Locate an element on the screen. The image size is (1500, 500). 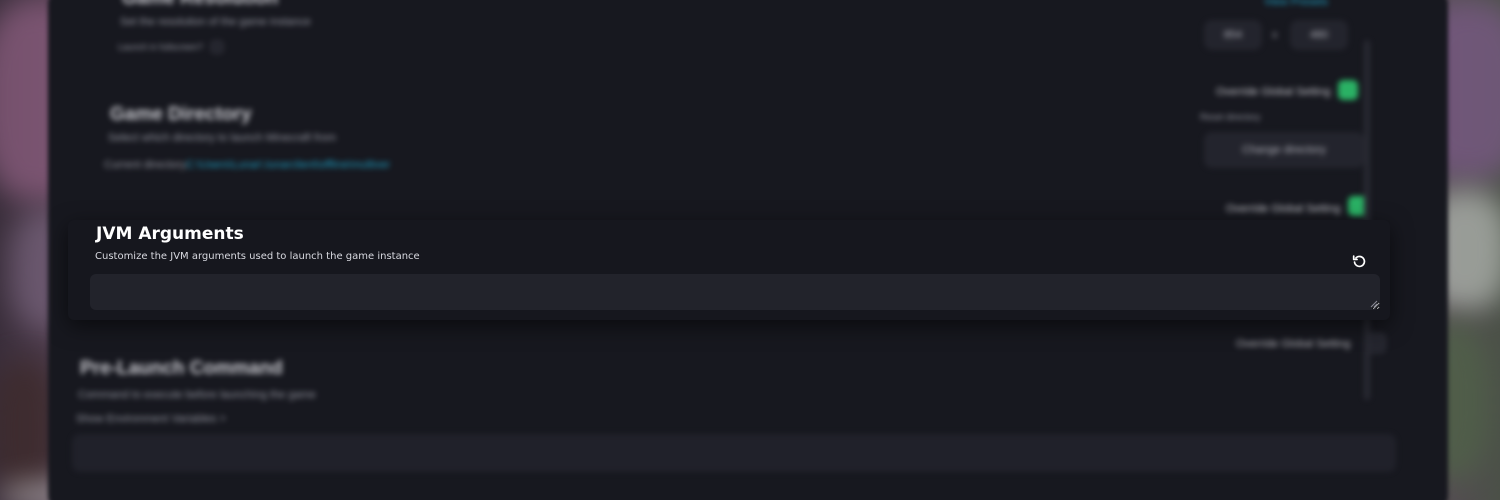
reset-icon is located at coordinates (1358, 260).